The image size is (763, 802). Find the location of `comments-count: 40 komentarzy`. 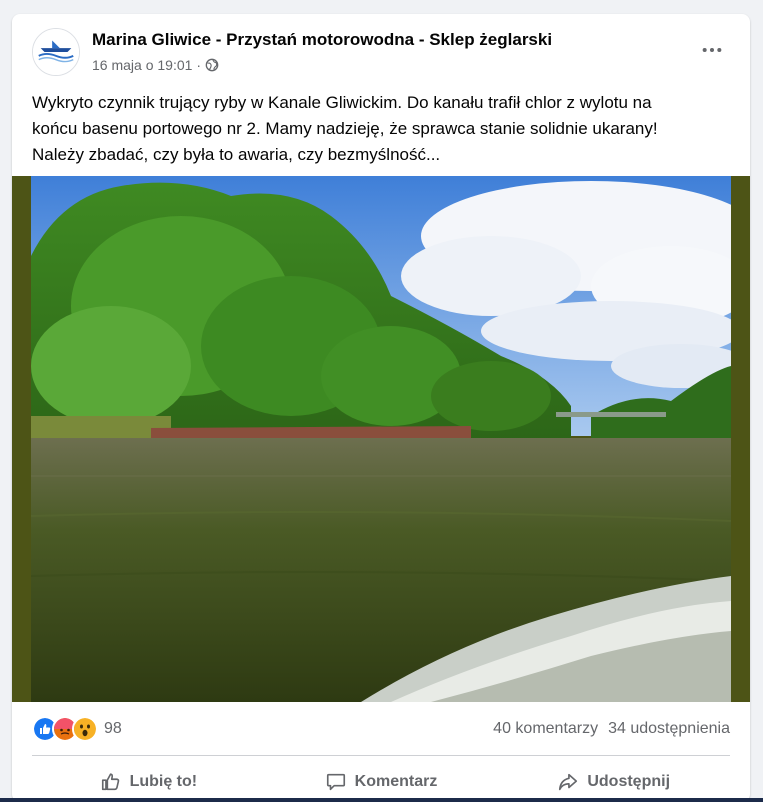

comments-count: 40 komentarzy is located at coordinates (545, 729).